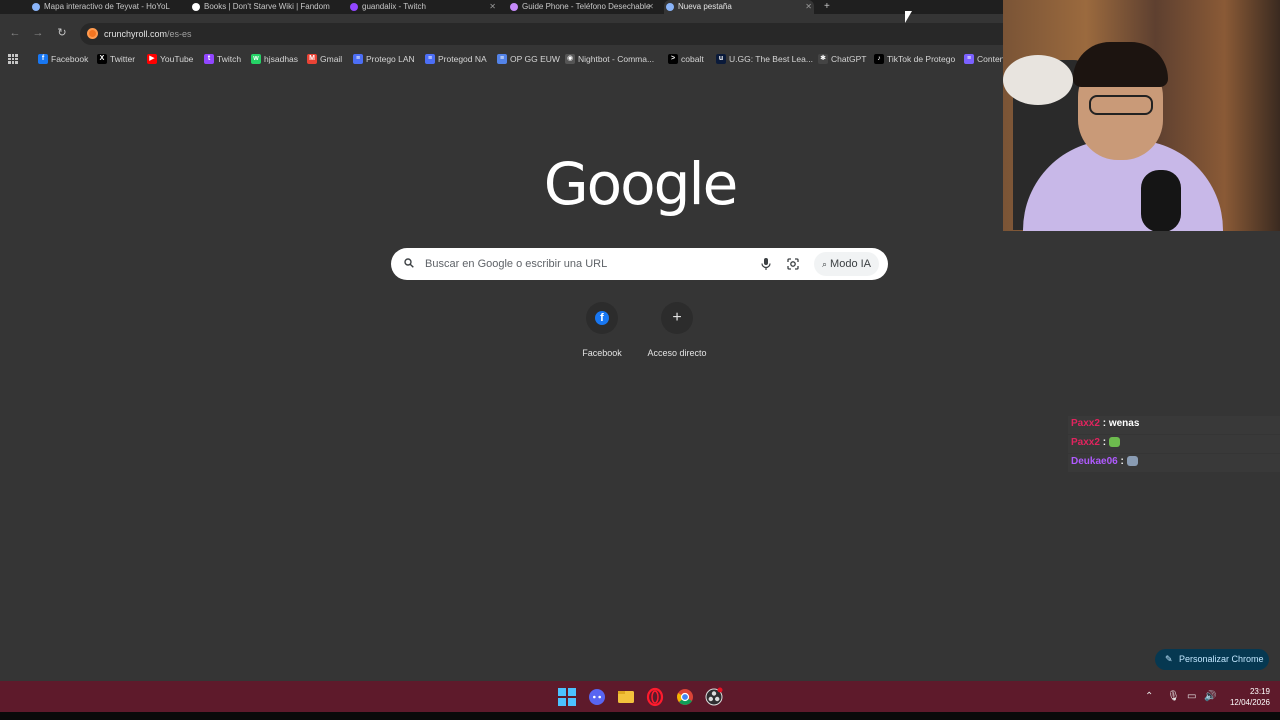  I want to click on tiktok-icon: ♪, so click(879, 59).